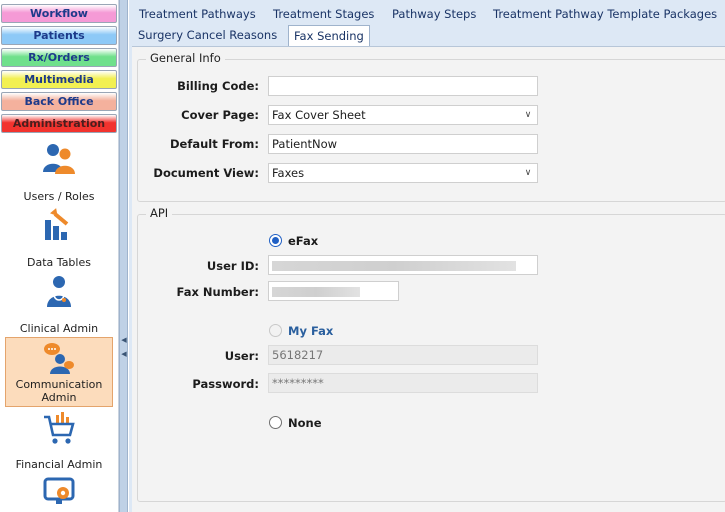 The width and height of the screenshot is (725, 512). What do you see at coordinates (225, 384) in the screenshot?
I see `password-label: Password:` at bounding box center [225, 384].